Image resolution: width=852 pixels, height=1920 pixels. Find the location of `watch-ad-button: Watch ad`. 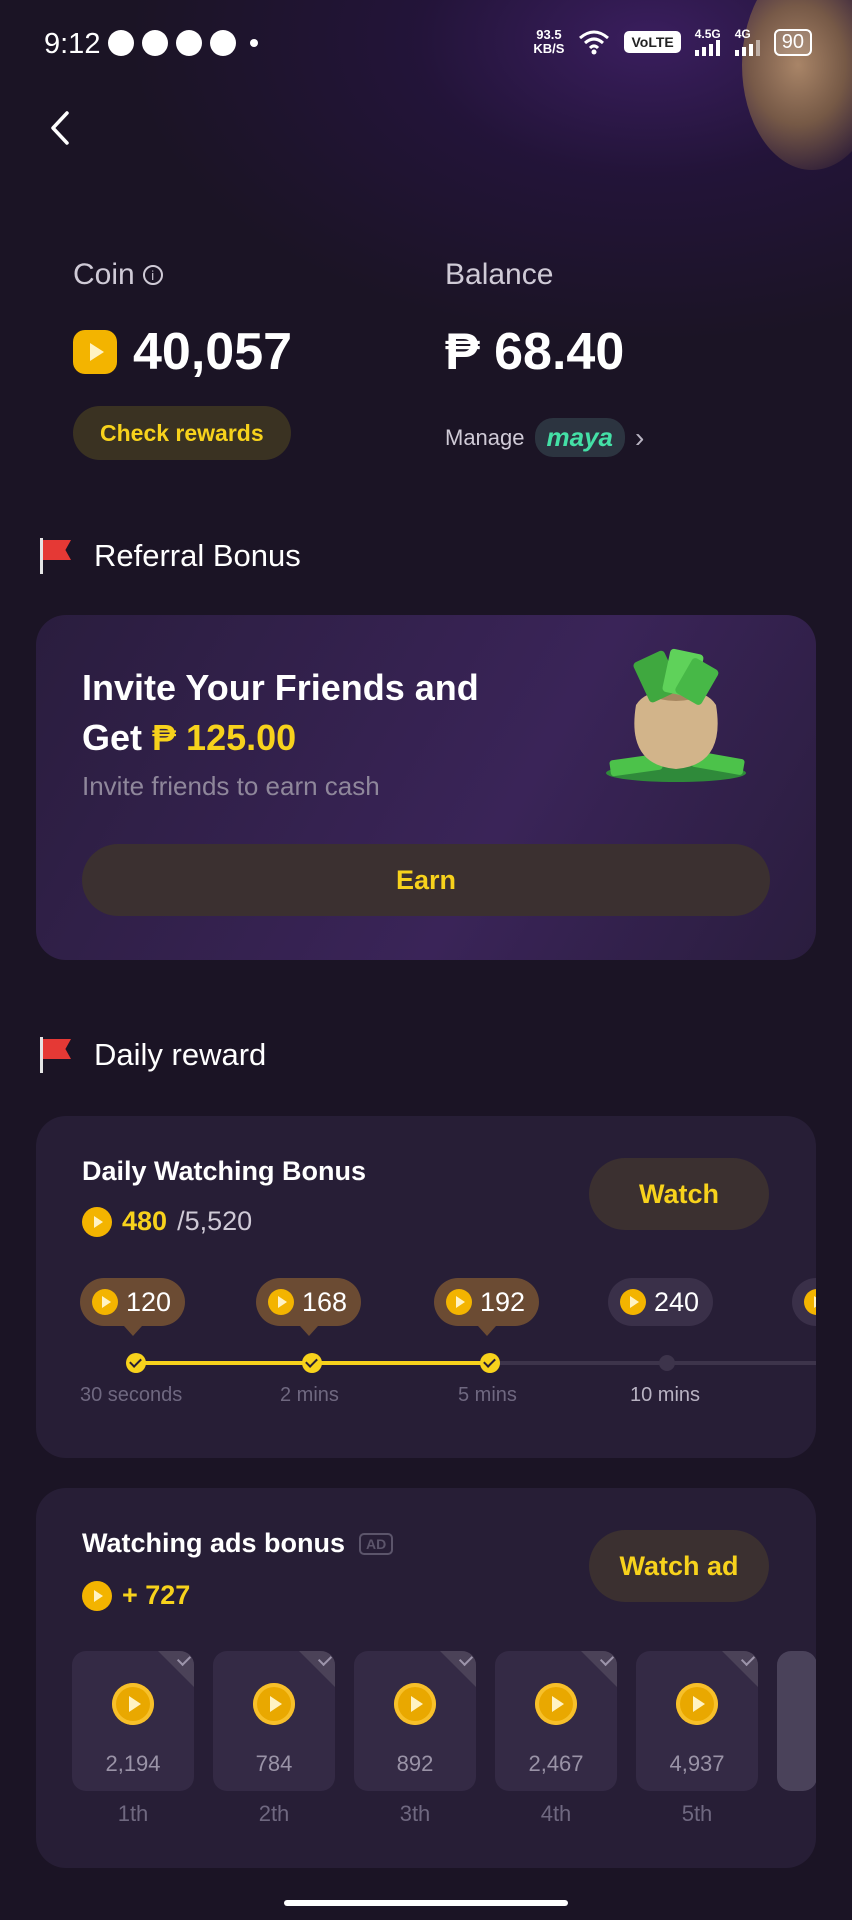

watch-ad-button: Watch ad is located at coordinates (679, 1566).